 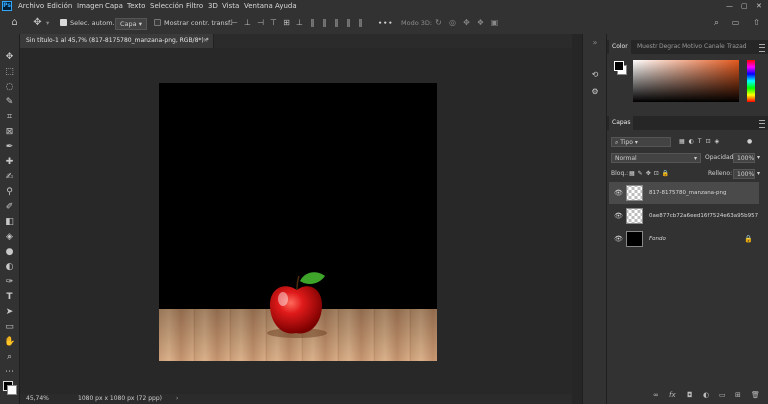 I want to click on menu-texto: Texto, so click(x=136, y=6).